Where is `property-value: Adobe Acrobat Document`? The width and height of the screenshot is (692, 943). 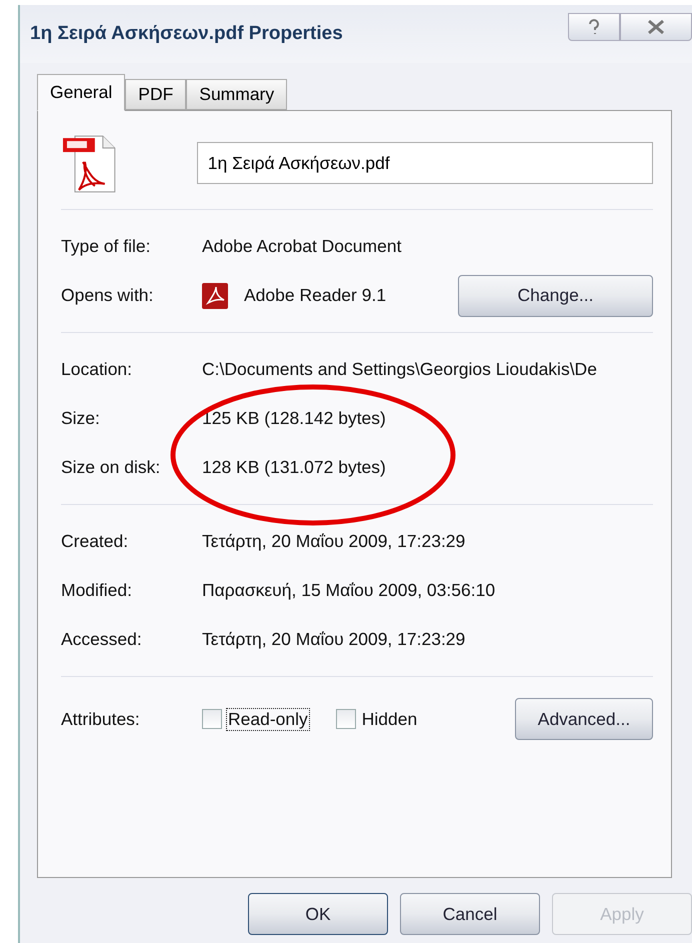 property-value: Adobe Acrobat Document is located at coordinates (302, 246).